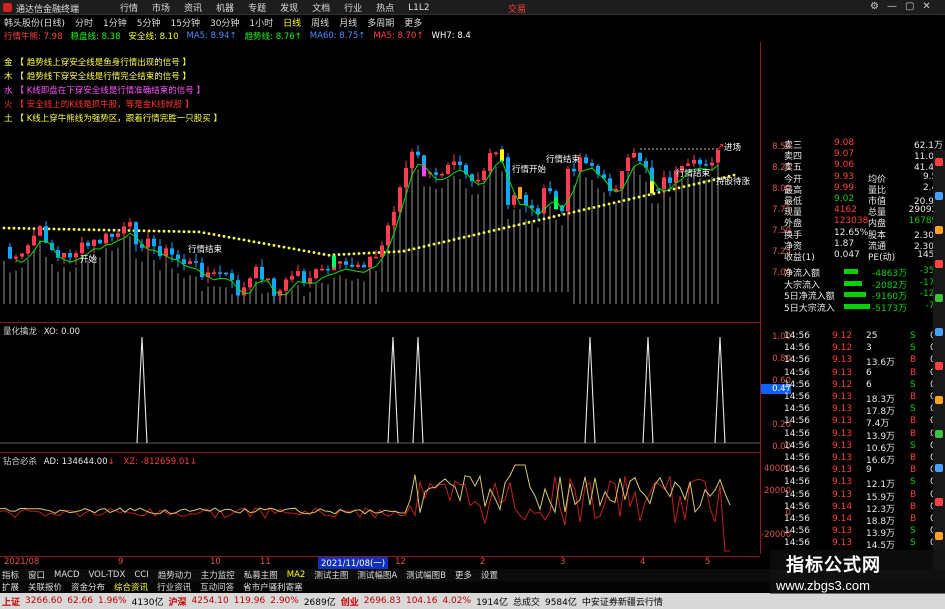 The width and height of the screenshot is (945, 609). Describe the element at coordinates (348, 22) in the screenshot. I see `period-tab: 月线` at that location.